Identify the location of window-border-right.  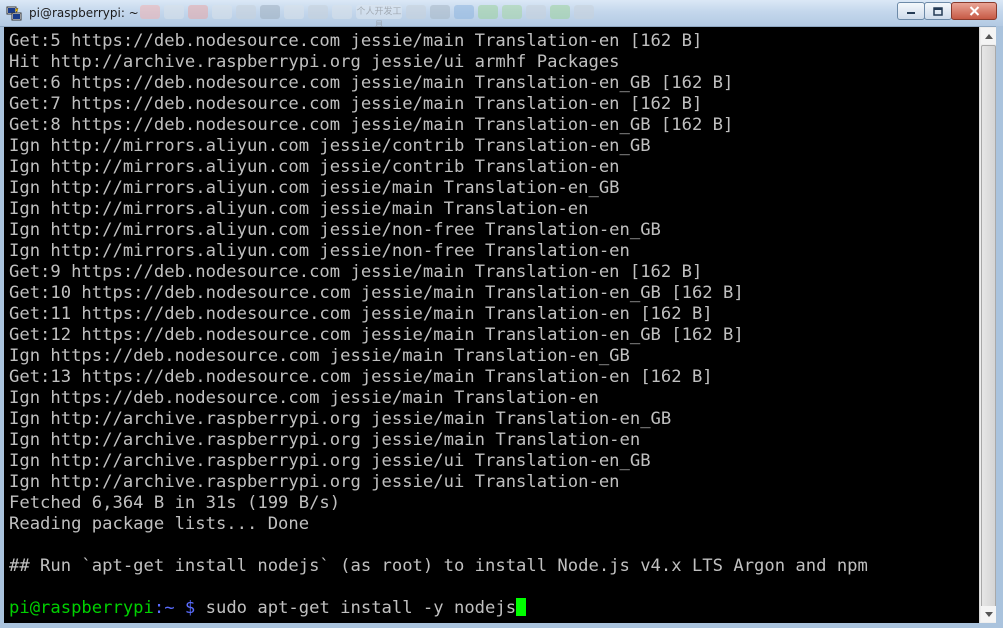
(999, 327).